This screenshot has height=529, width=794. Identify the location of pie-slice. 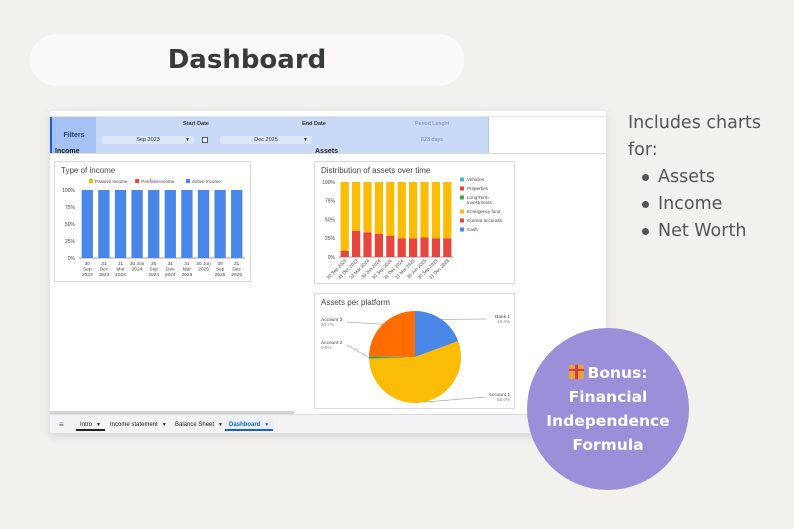
(392, 334).